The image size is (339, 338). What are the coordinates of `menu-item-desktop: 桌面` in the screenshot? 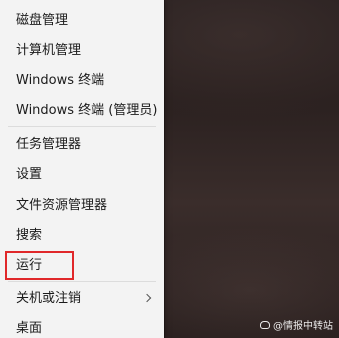 It's located at (82, 326).